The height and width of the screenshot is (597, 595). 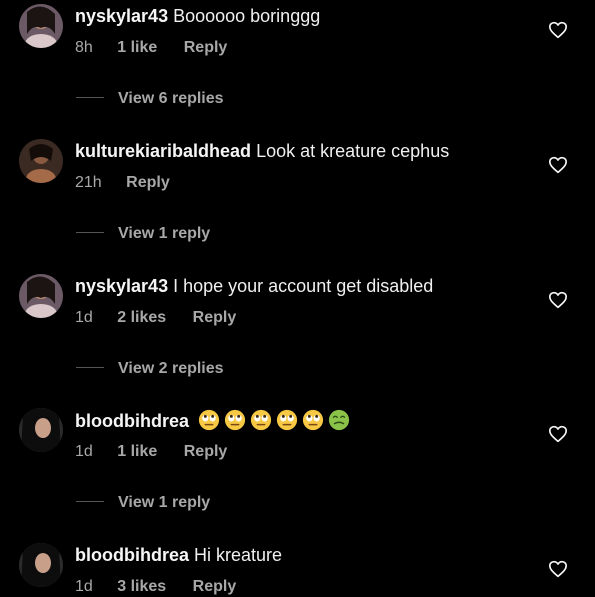 I want to click on view-replies-label: View 6 replies, so click(x=171, y=98).